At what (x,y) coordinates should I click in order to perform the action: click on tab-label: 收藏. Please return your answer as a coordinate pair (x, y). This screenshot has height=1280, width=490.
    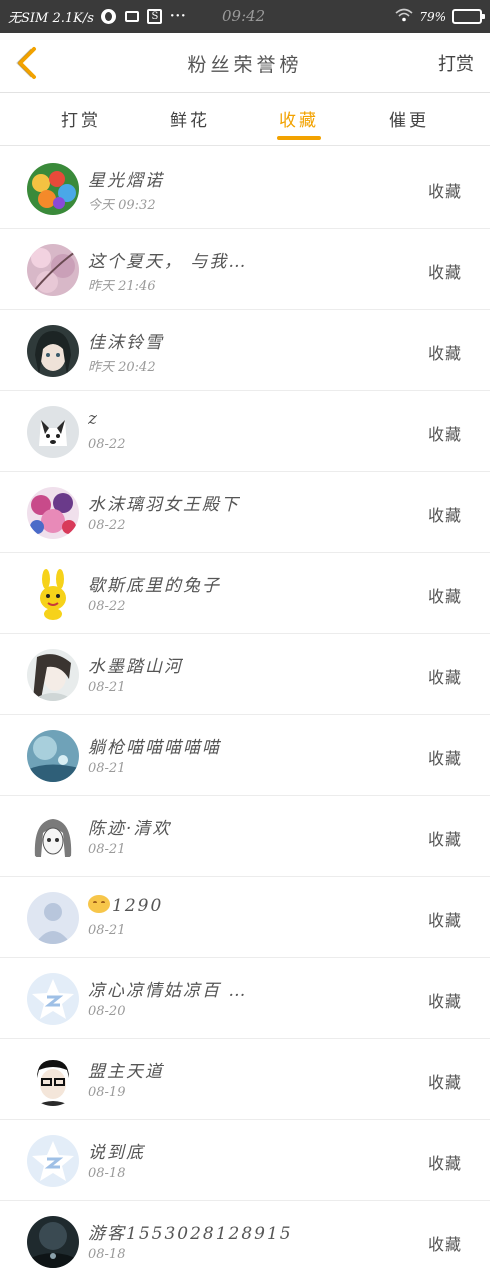
    Looking at the image, I should click on (299, 121).